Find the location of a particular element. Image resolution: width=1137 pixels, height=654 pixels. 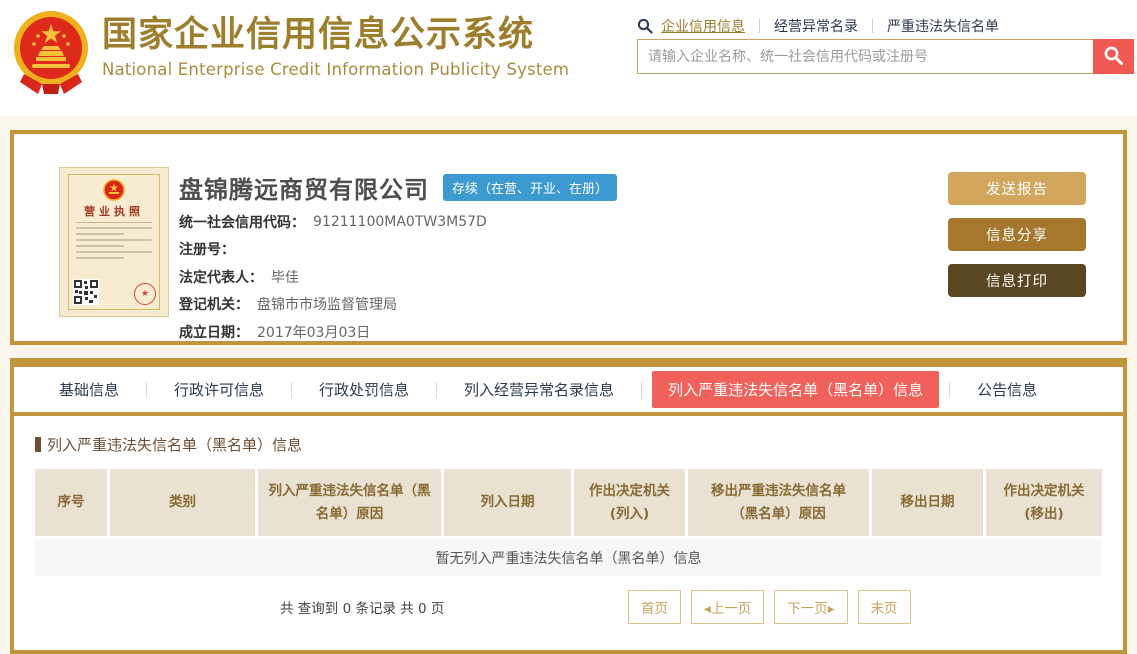

tab-blacklist: 列入严重违法失信名单（黑名单）信息 is located at coordinates (796, 389).